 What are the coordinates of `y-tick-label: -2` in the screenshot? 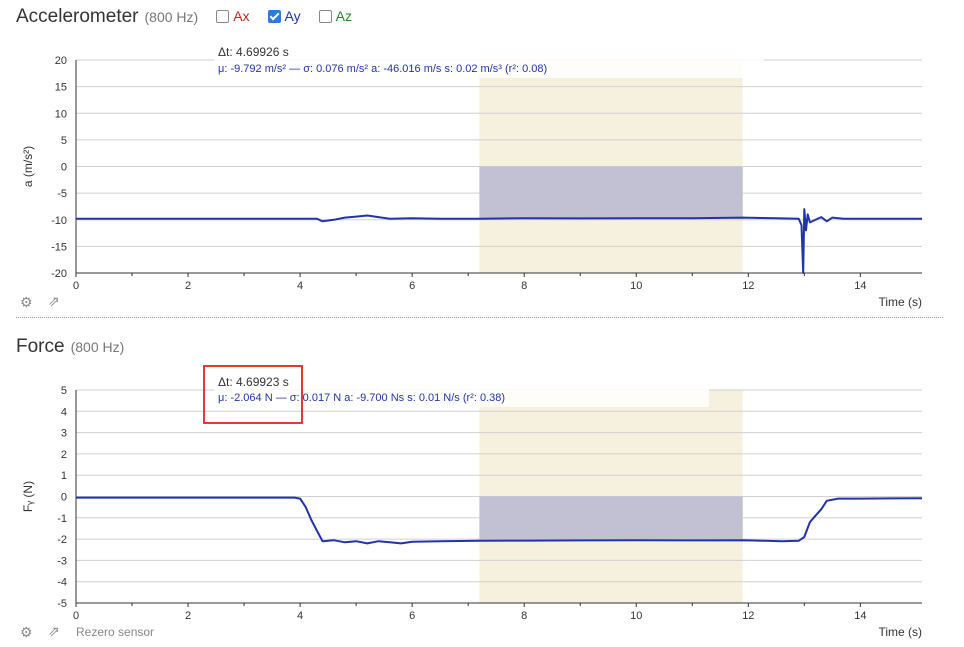 It's located at (62, 540).